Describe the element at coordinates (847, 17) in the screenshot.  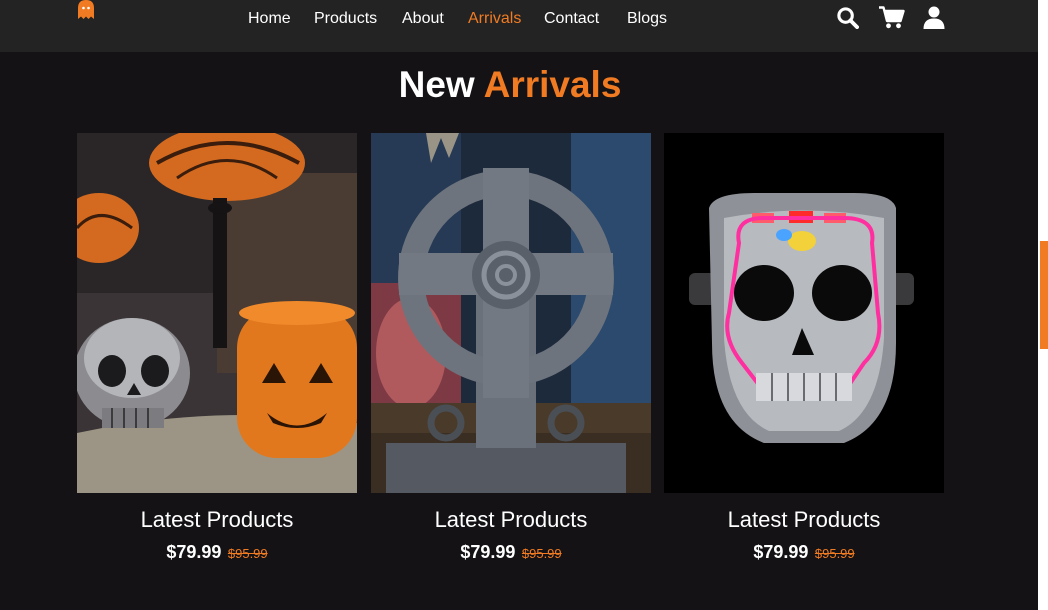
I see `search-icon` at that location.